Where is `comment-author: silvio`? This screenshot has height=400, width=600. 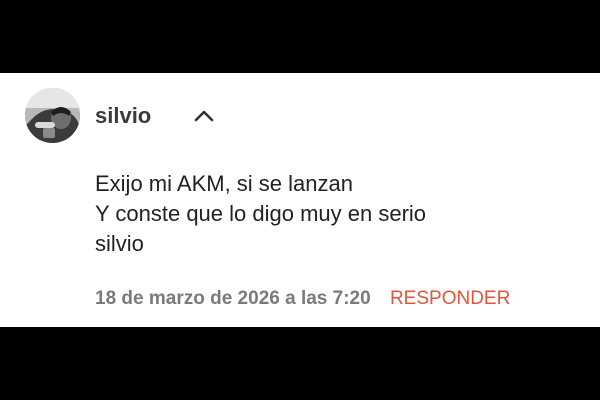
comment-author: silvio is located at coordinates (123, 116).